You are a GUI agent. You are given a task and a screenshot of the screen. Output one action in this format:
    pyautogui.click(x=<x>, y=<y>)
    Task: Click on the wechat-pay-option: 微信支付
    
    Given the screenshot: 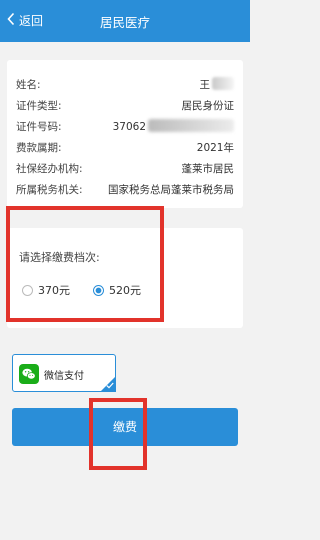 What is the action you would take?
    pyautogui.click(x=64, y=373)
    